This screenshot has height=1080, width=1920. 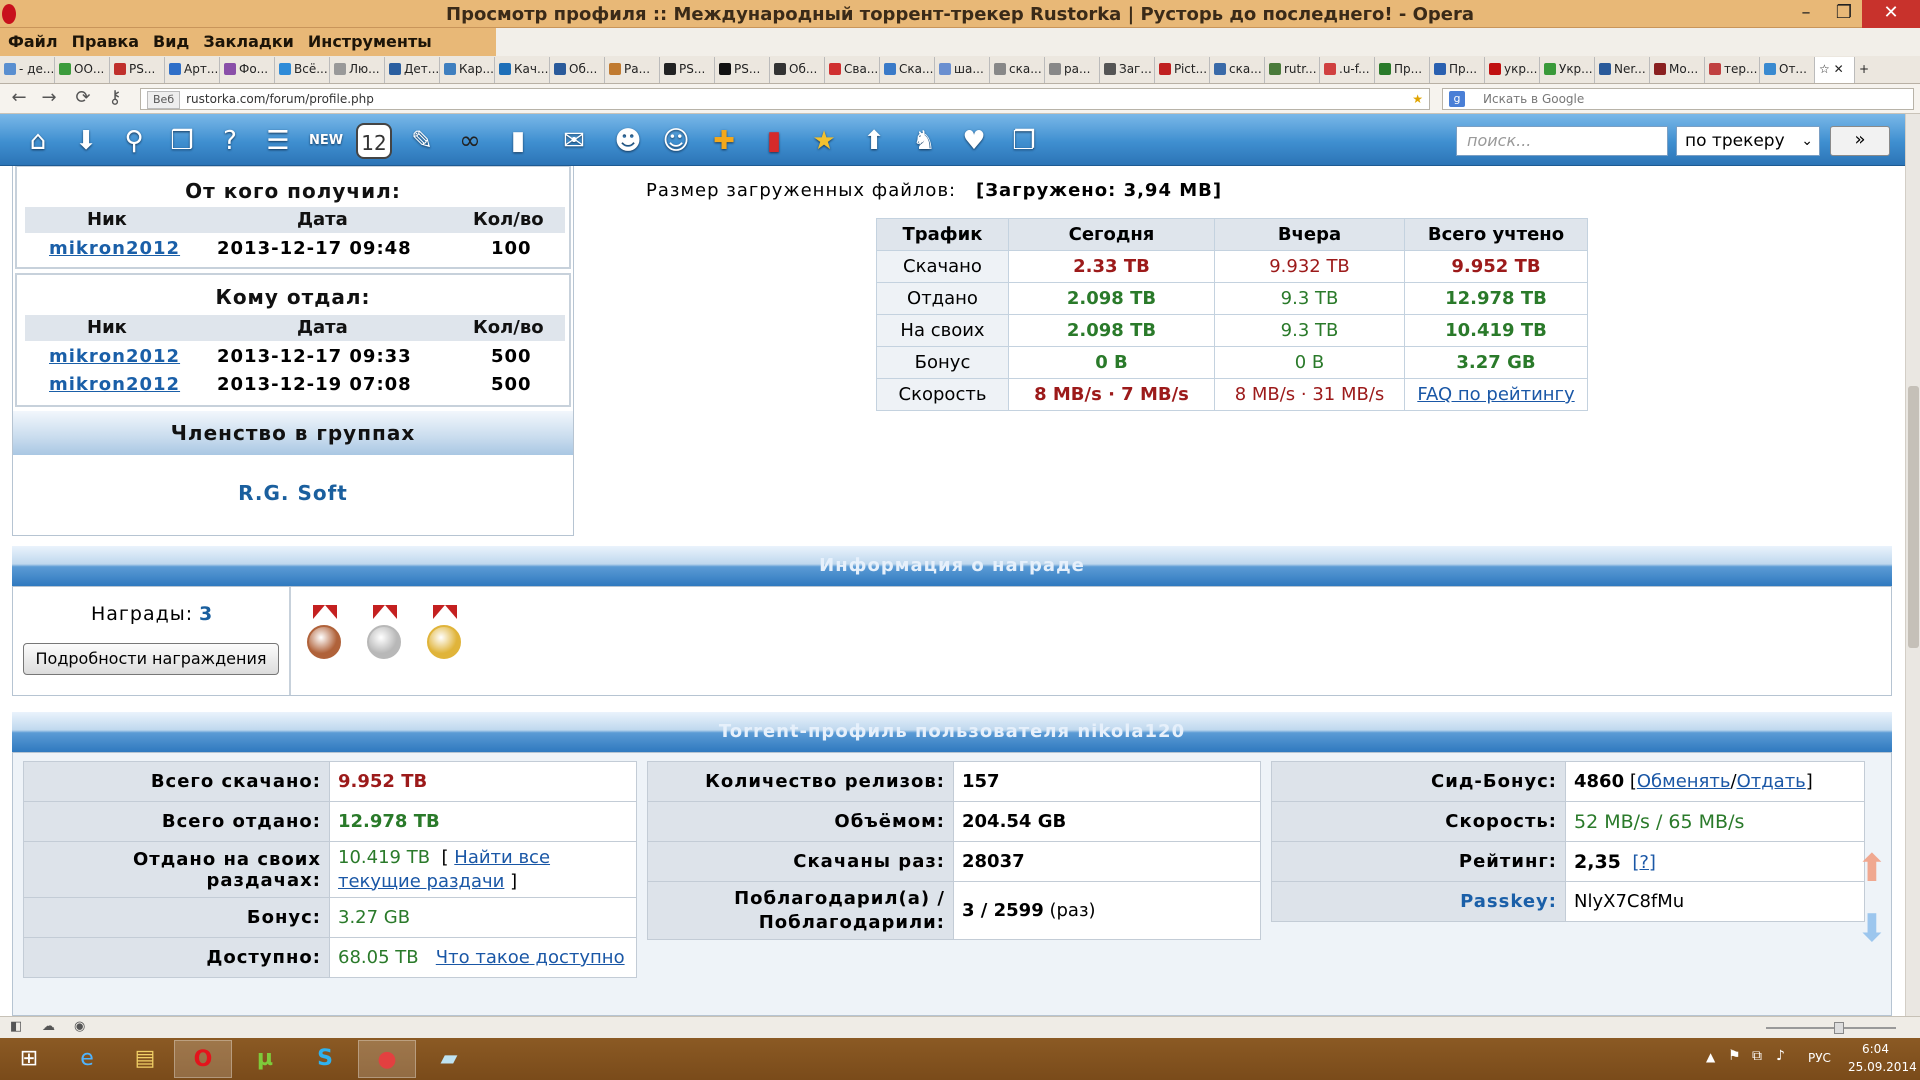 What do you see at coordinates (369, 39) in the screenshot?
I see `menu-tools: Инструменты` at bounding box center [369, 39].